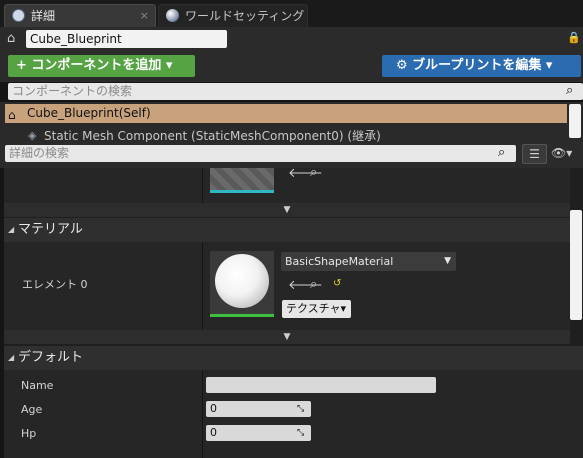  I want to click on details-icon, so click(18, 15).